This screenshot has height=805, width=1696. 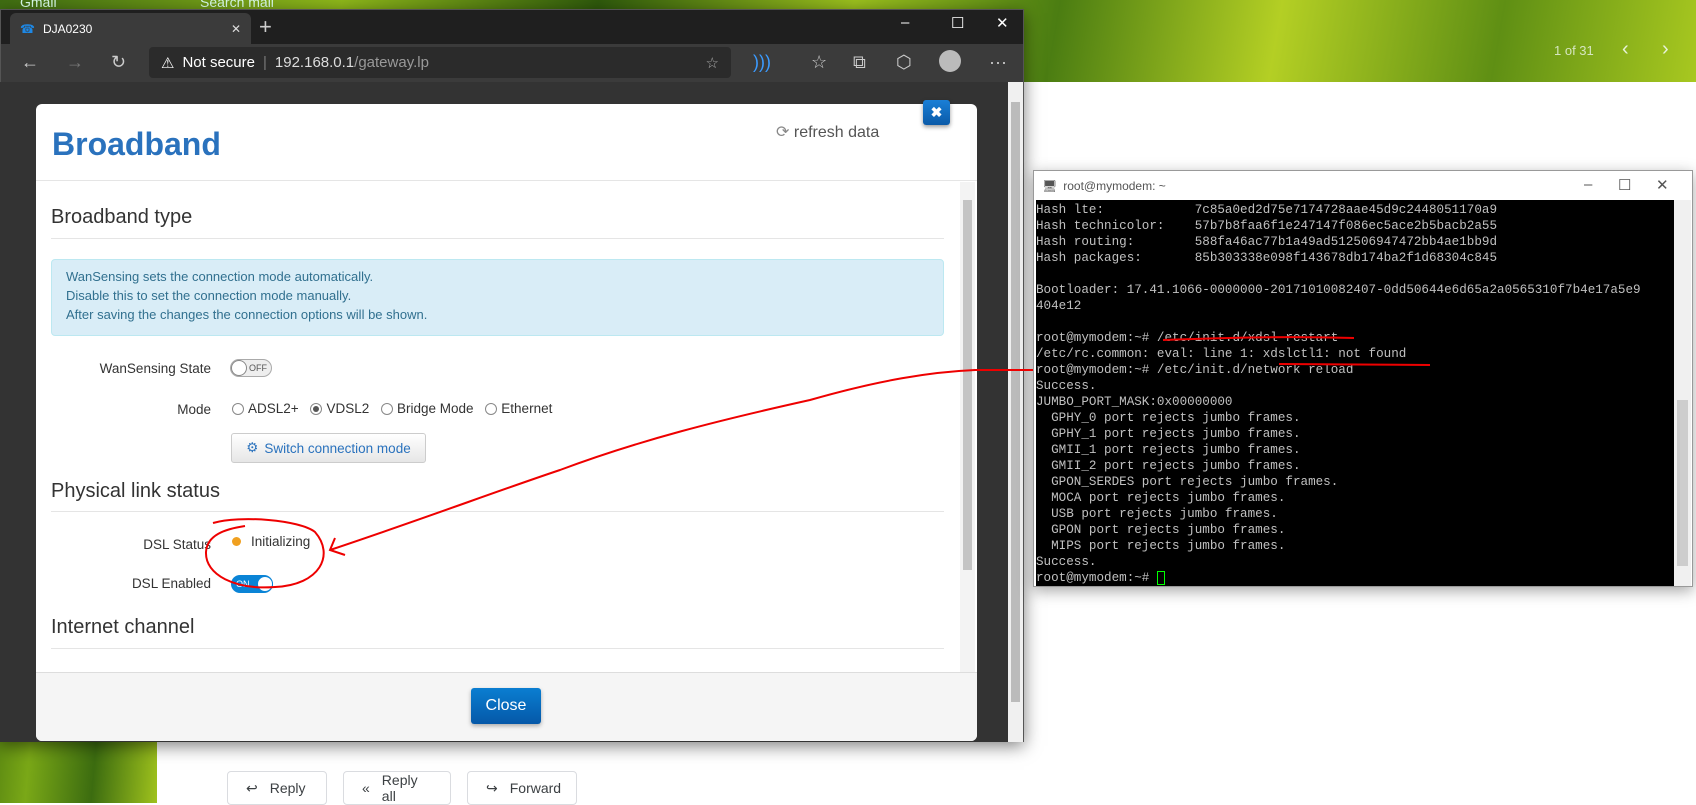 I want to click on radio-ethernet: Ethernet, so click(x=518, y=408).